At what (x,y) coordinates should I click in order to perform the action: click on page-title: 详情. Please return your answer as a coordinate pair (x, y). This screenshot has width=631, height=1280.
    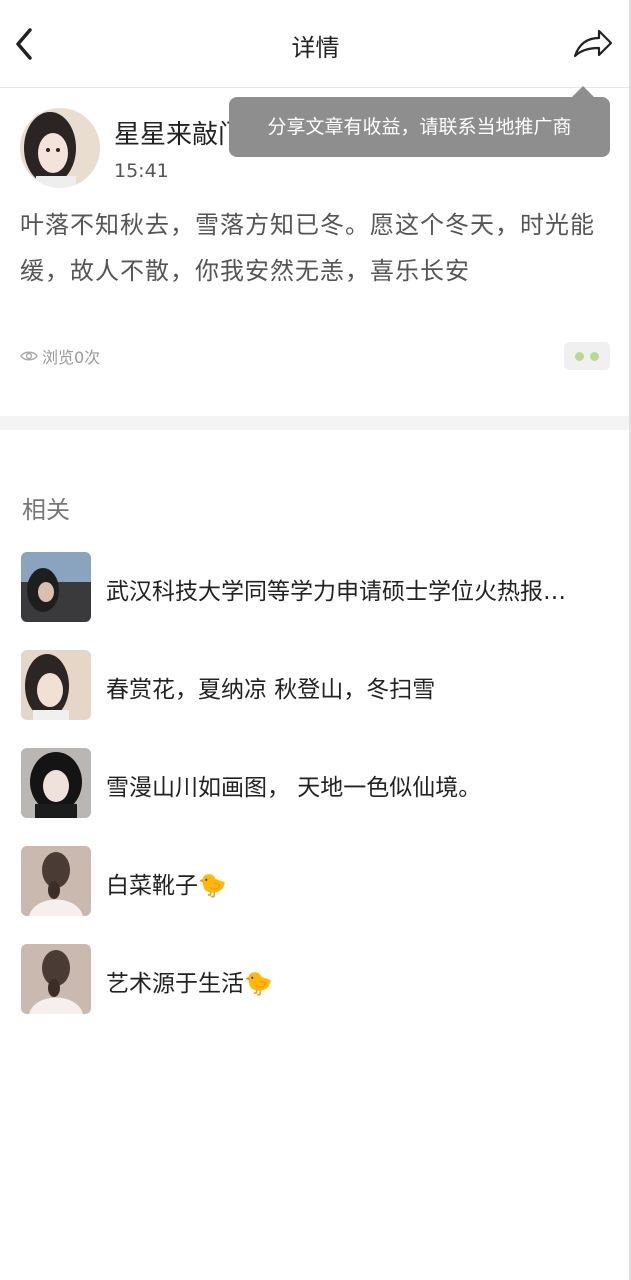
    Looking at the image, I should click on (315, 48).